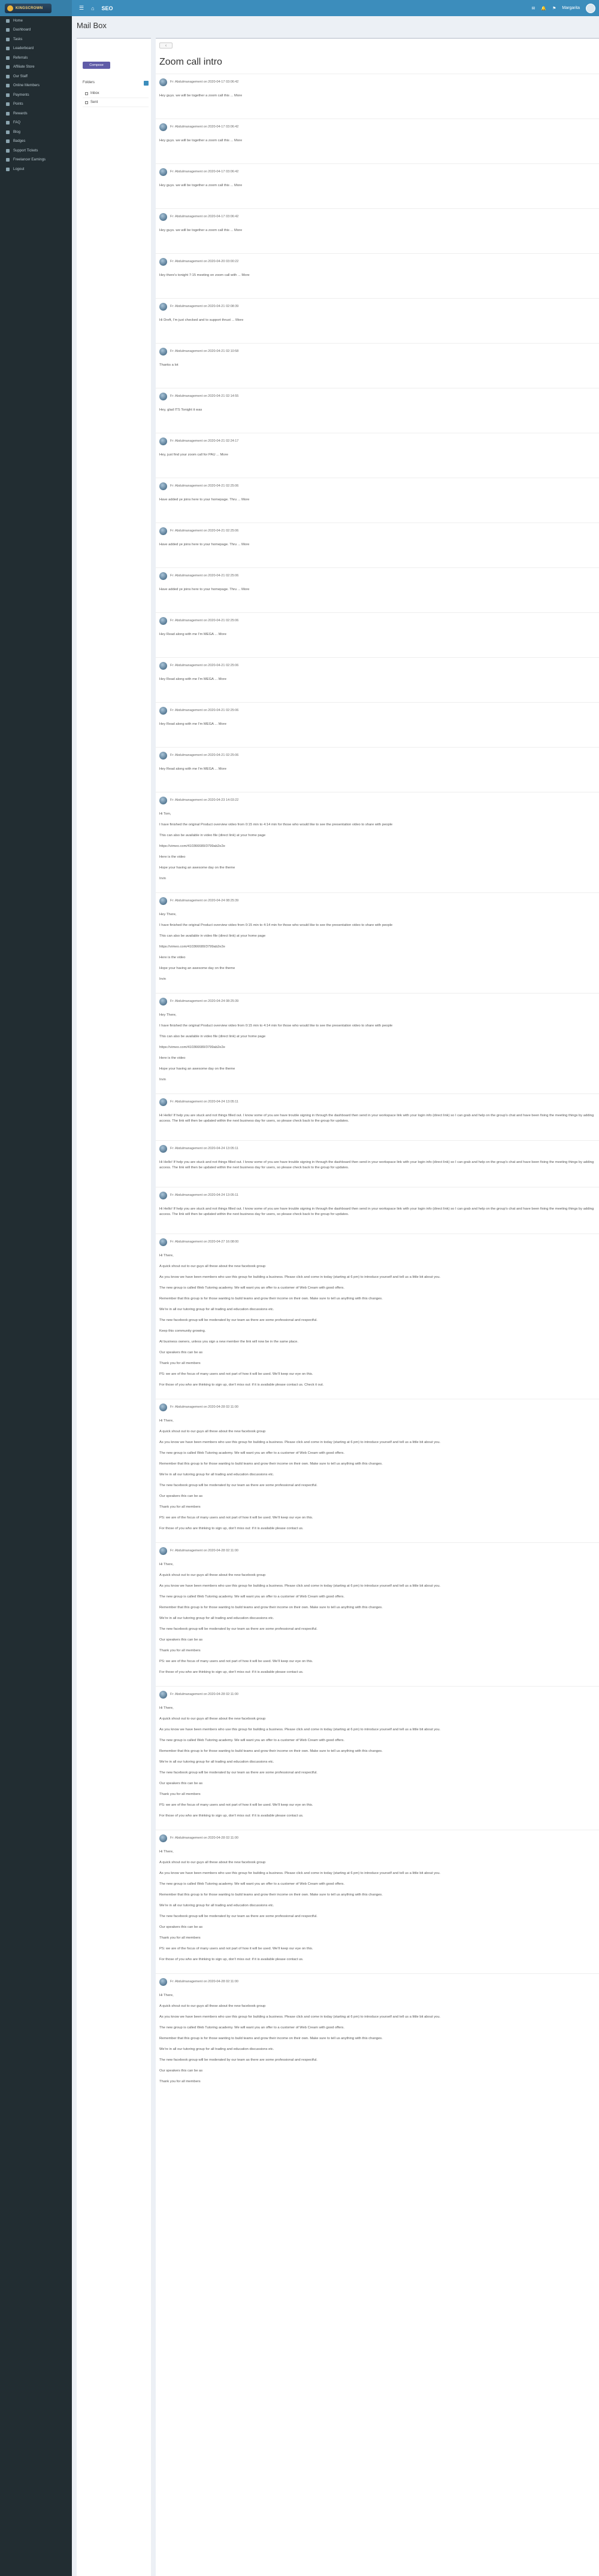  I want to click on message-paragraph: https://vimeo.com/410366680/3799ab2e2e, so click(192, 846).